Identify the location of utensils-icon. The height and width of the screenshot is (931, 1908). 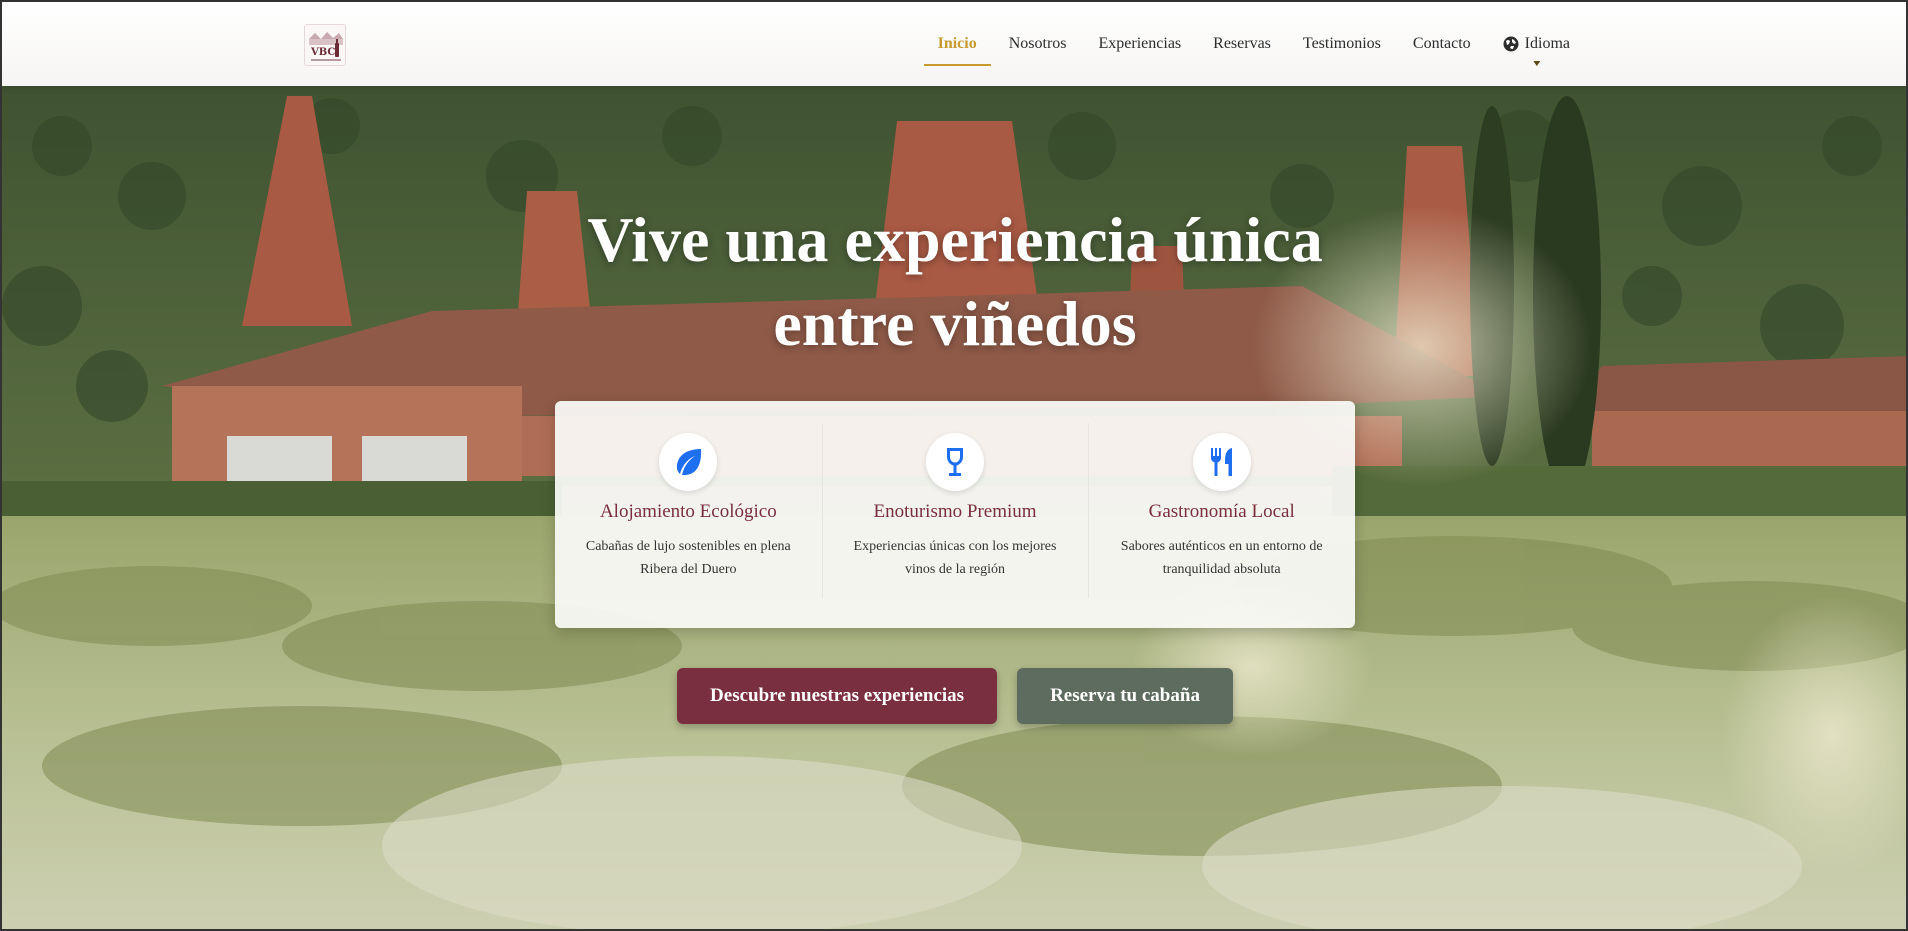
(1221, 462).